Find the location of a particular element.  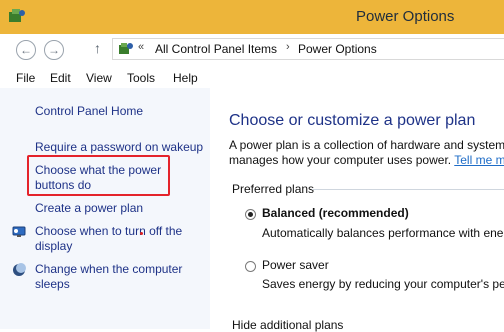

computer-sleeps-link: Change when the computer sleeps is located at coordinates (108, 277).